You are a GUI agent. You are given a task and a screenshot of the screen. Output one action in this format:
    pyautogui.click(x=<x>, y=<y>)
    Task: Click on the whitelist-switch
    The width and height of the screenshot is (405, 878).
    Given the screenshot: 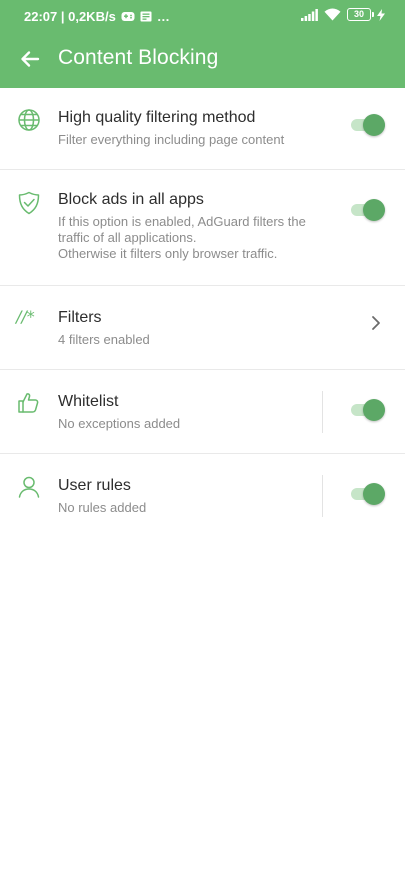 What is the action you would take?
    pyautogui.click(x=368, y=409)
    